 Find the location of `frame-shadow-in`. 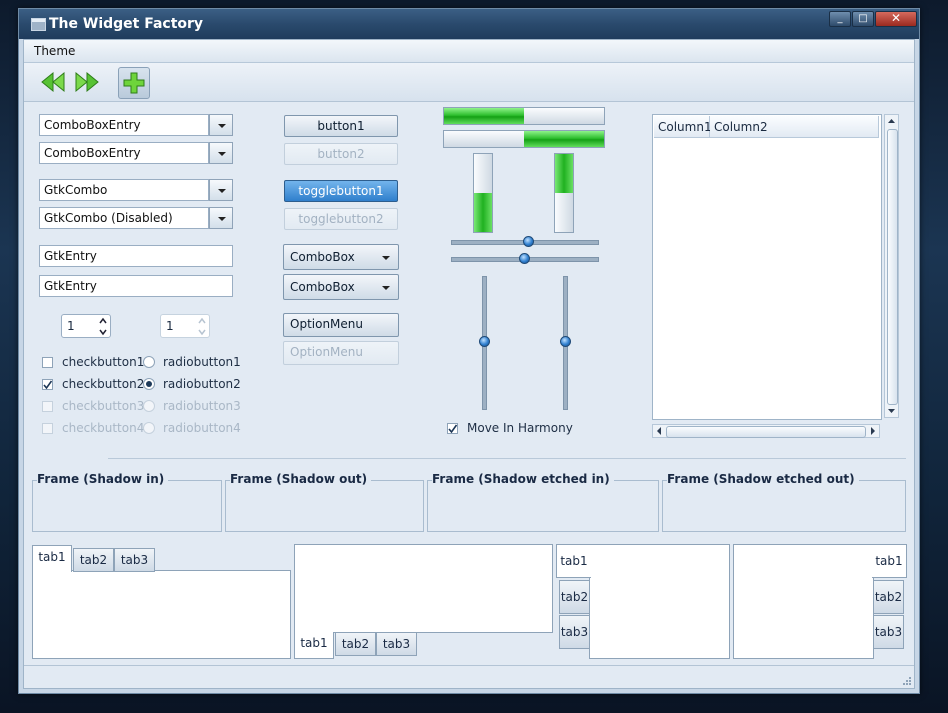

frame-shadow-in is located at coordinates (127, 506).